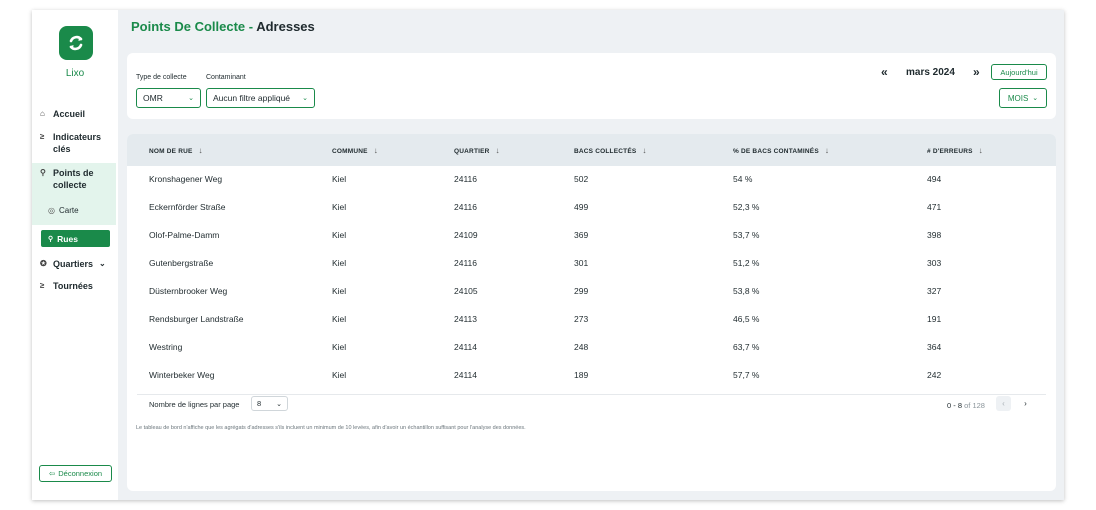  Describe the element at coordinates (776, 151) in the screenshot. I see `column-header-label: % DE BACS CONTAMINÉS` at that location.